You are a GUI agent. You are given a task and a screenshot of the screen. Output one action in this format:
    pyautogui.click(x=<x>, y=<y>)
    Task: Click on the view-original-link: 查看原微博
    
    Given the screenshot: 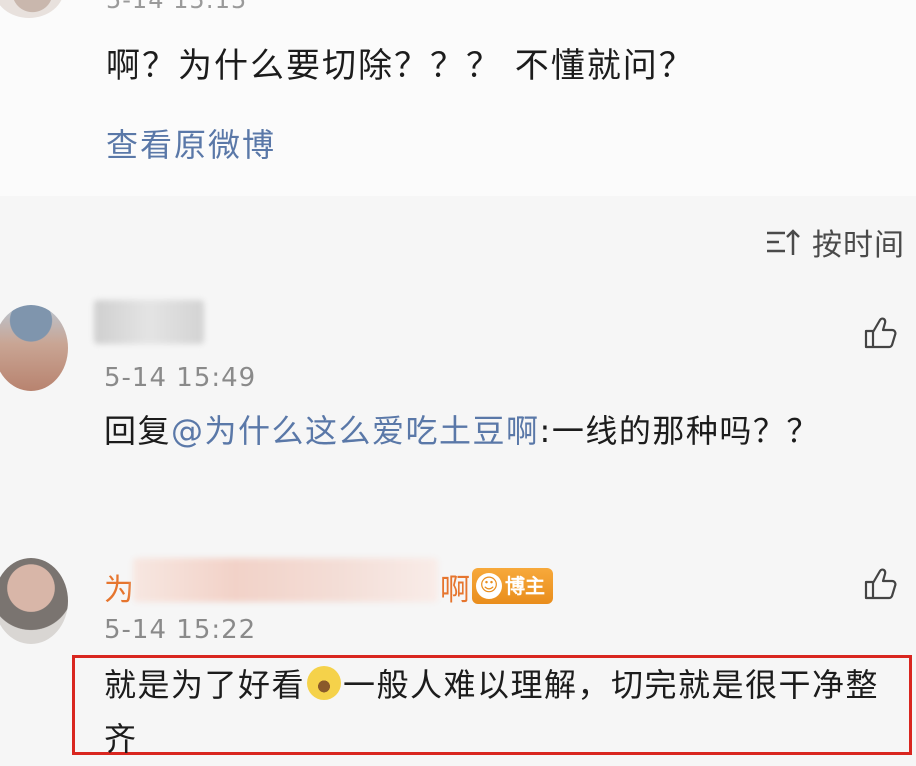 What is the action you would take?
    pyautogui.click(x=191, y=143)
    